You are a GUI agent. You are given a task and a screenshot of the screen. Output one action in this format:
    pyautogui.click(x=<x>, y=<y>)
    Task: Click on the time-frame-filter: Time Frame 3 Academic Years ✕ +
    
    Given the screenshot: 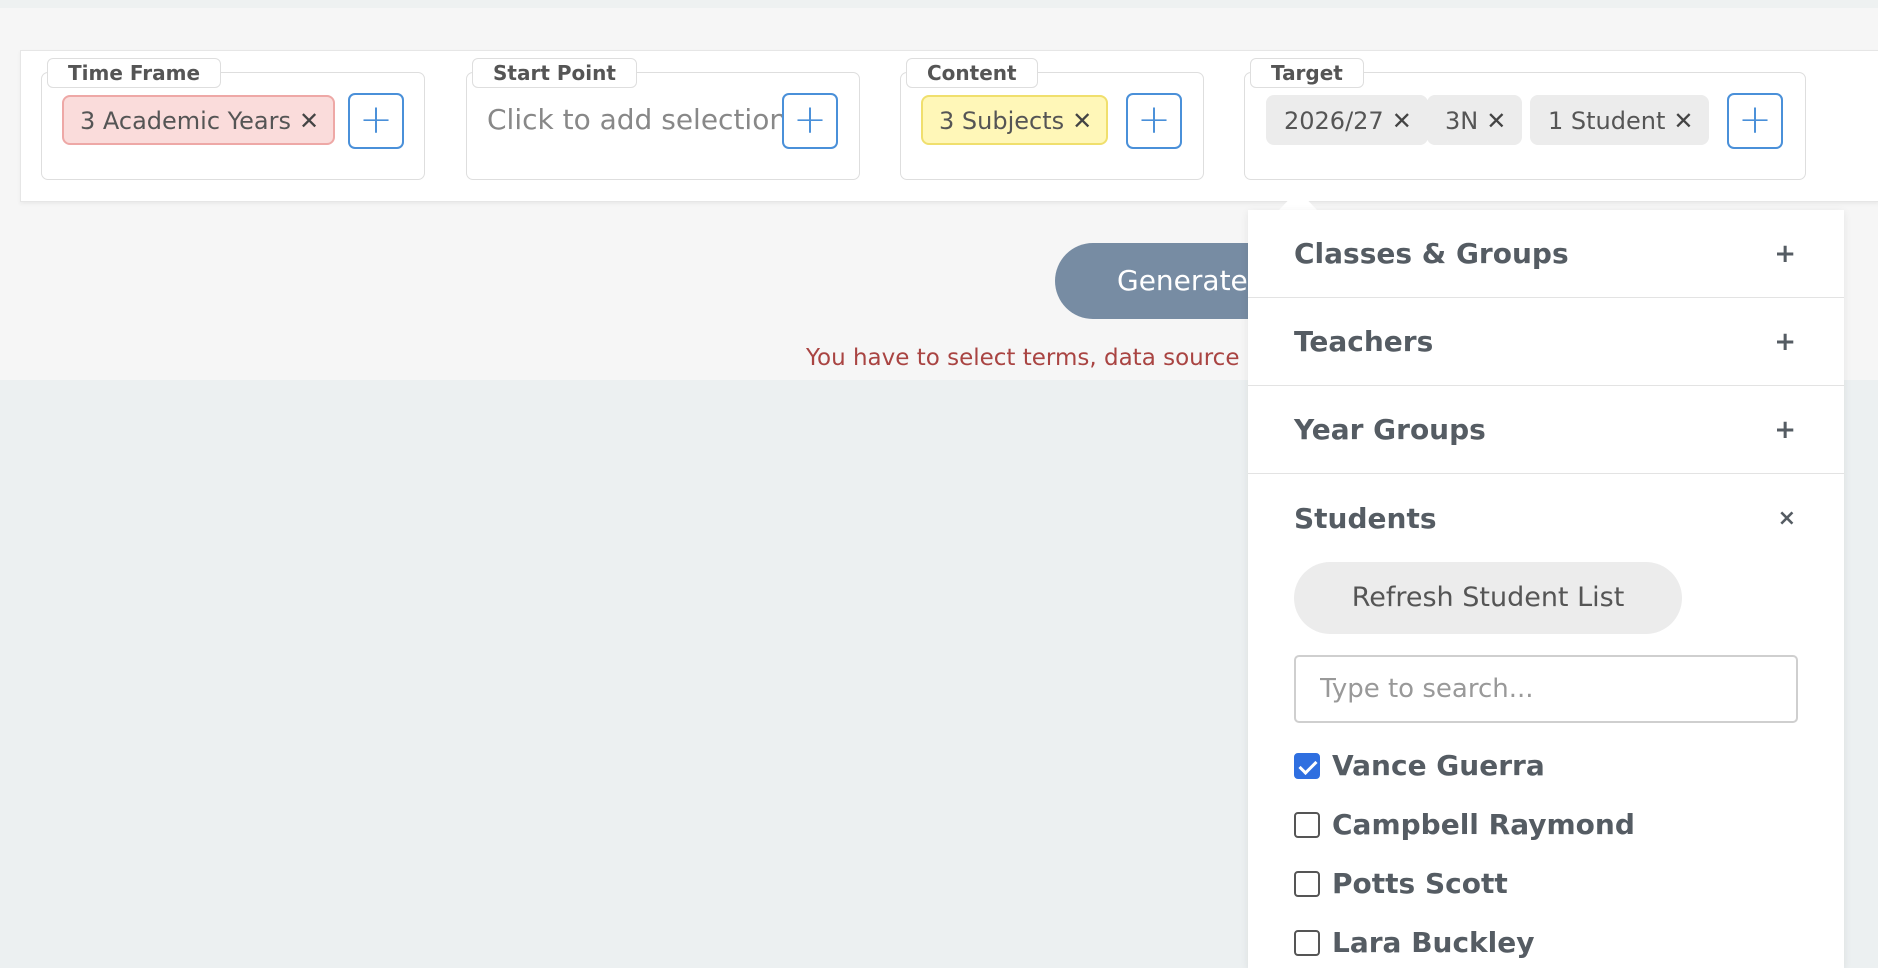 What is the action you would take?
    pyautogui.click(x=233, y=119)
    